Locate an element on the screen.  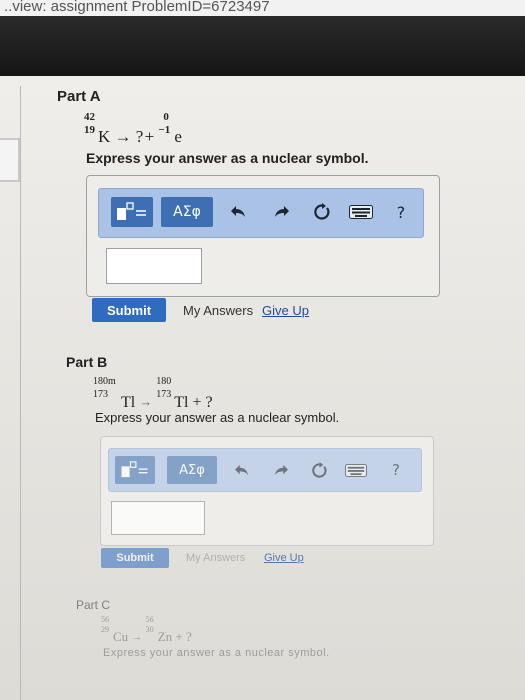
part-c-arrow: → is located at coordinates (137, 637).